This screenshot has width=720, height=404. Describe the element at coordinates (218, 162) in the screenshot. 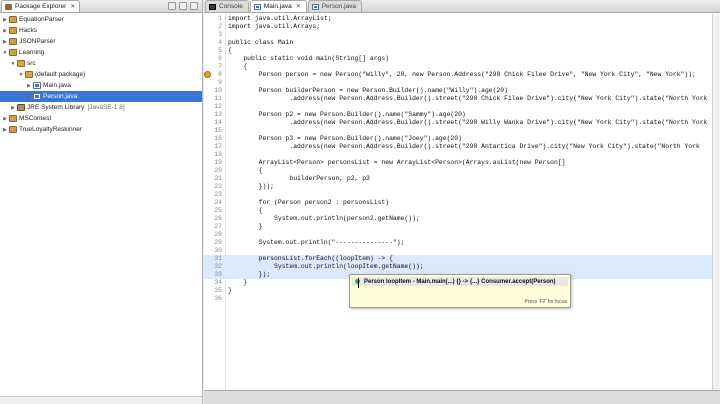

I see `line-number: 19` at that location.